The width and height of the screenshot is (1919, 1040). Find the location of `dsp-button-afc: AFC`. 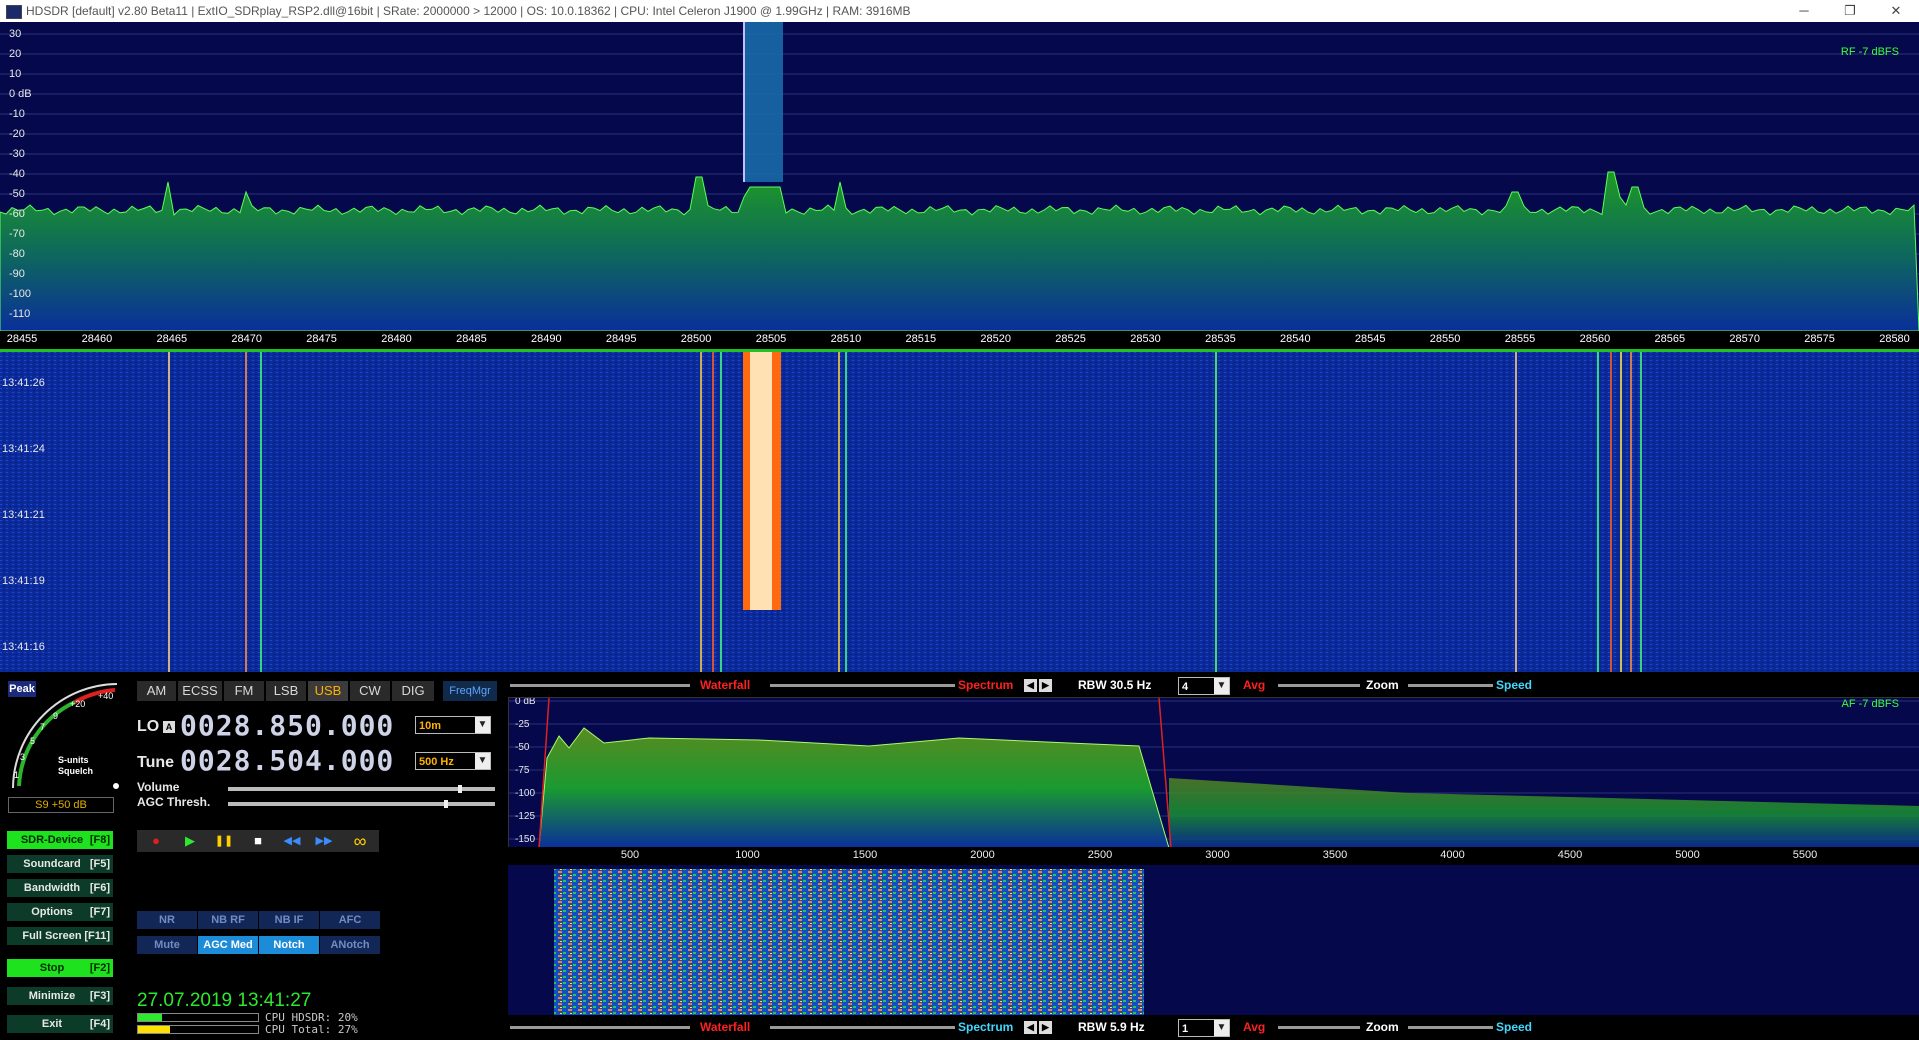

dsp-button-afc: AFC is located at coordinates (350, 920).